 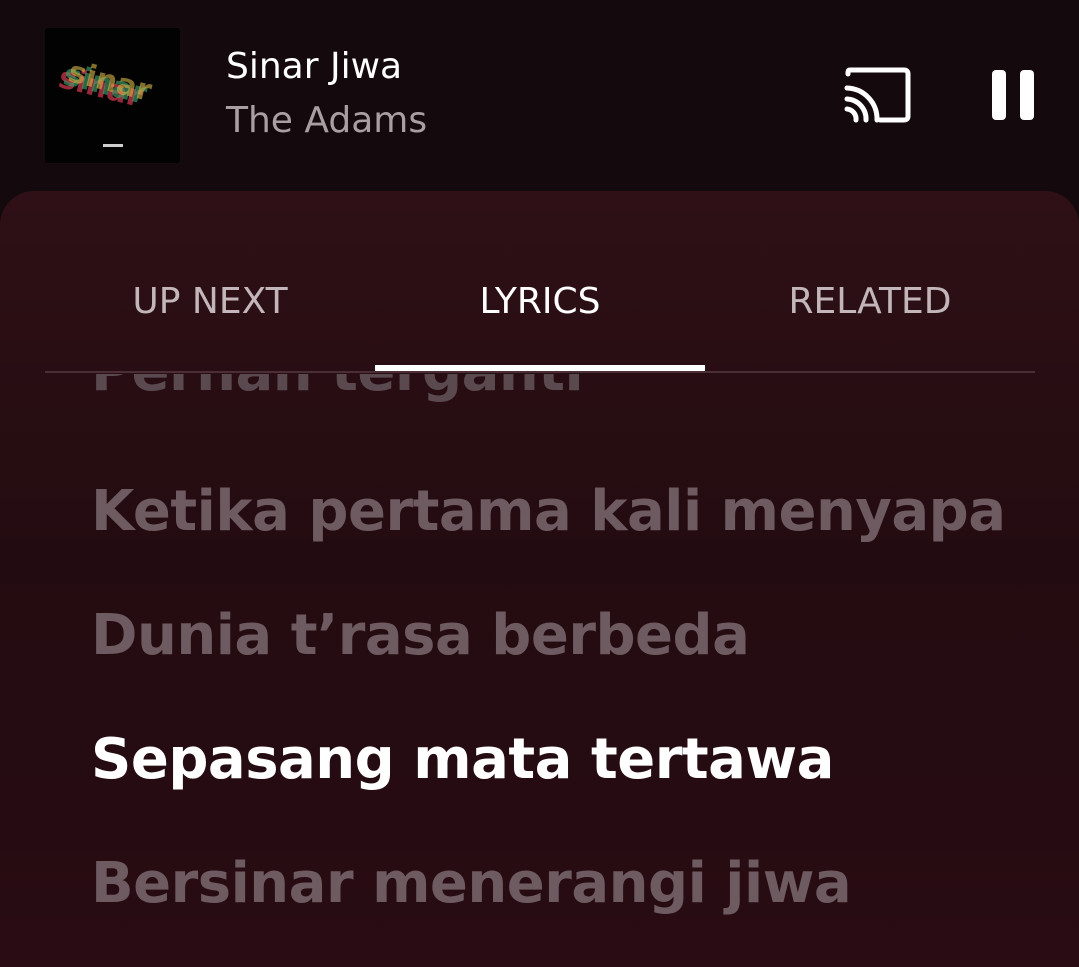 I want to click on pause-button, so click(x=1013, y=95).